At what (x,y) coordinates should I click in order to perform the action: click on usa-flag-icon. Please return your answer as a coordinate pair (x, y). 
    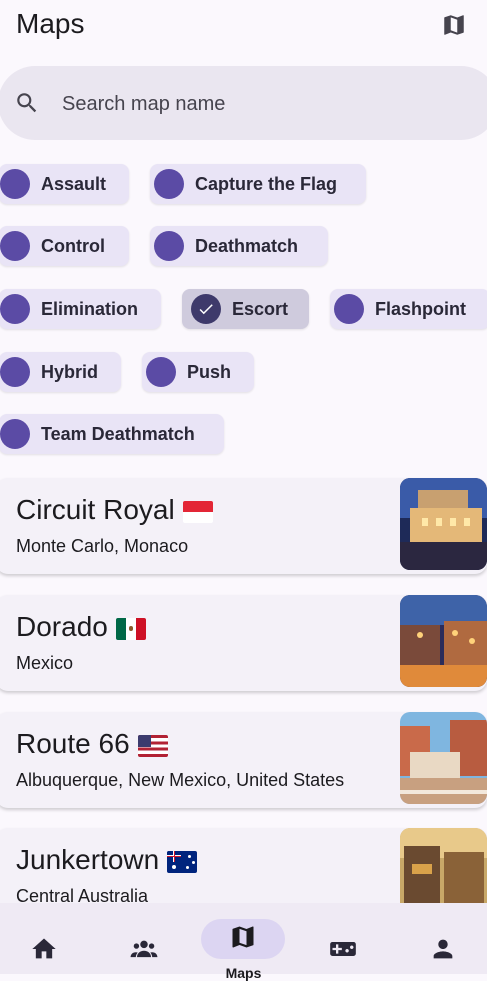
    Looking at the image, I should click on (152, 745).